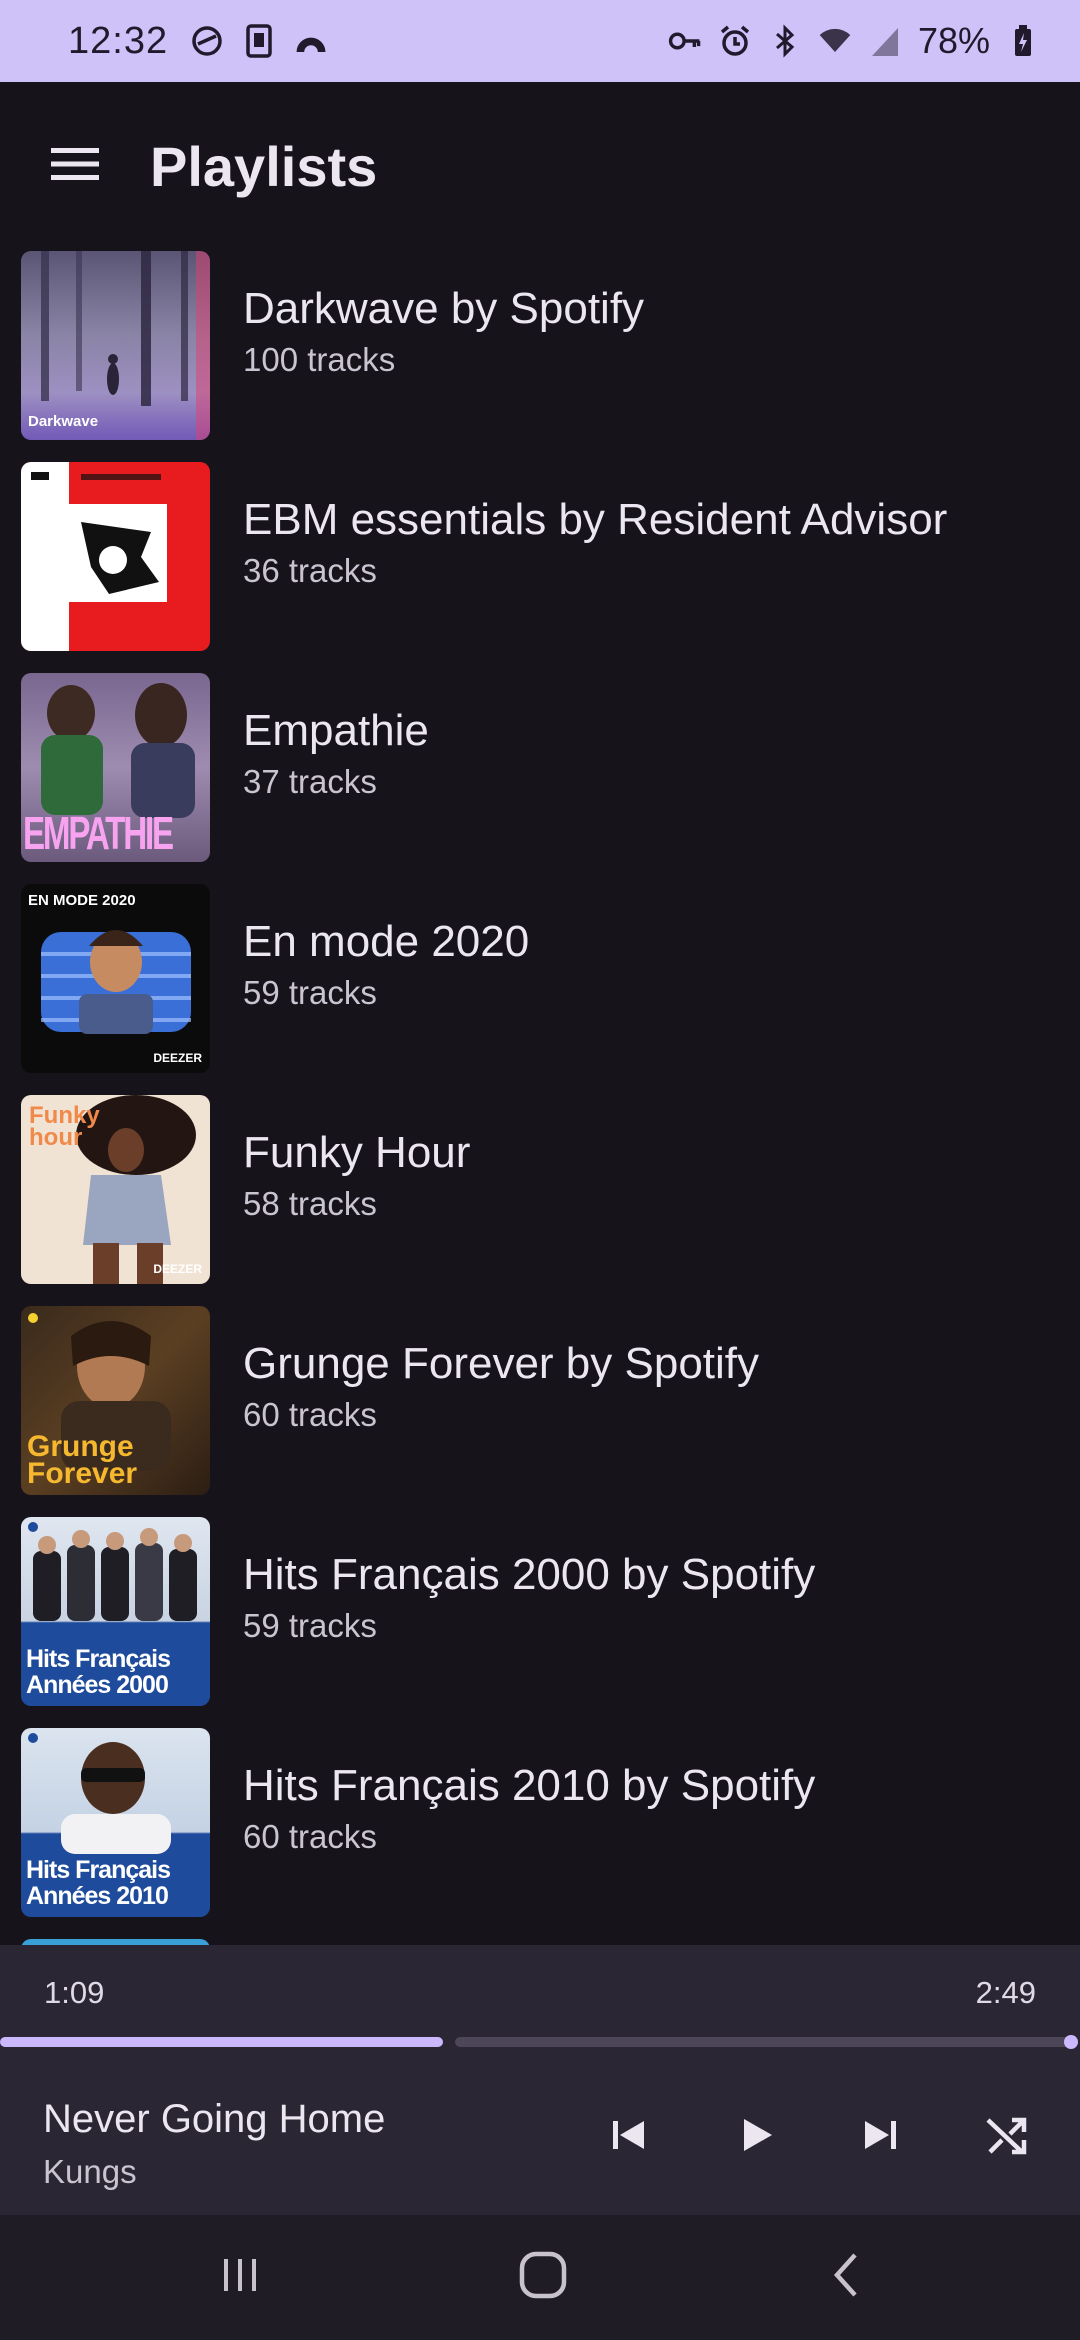  Describe the element at coordinates (115, 1822) in the screenshot. I see `playlist-cover: Hits Français Années 2010` at that location.